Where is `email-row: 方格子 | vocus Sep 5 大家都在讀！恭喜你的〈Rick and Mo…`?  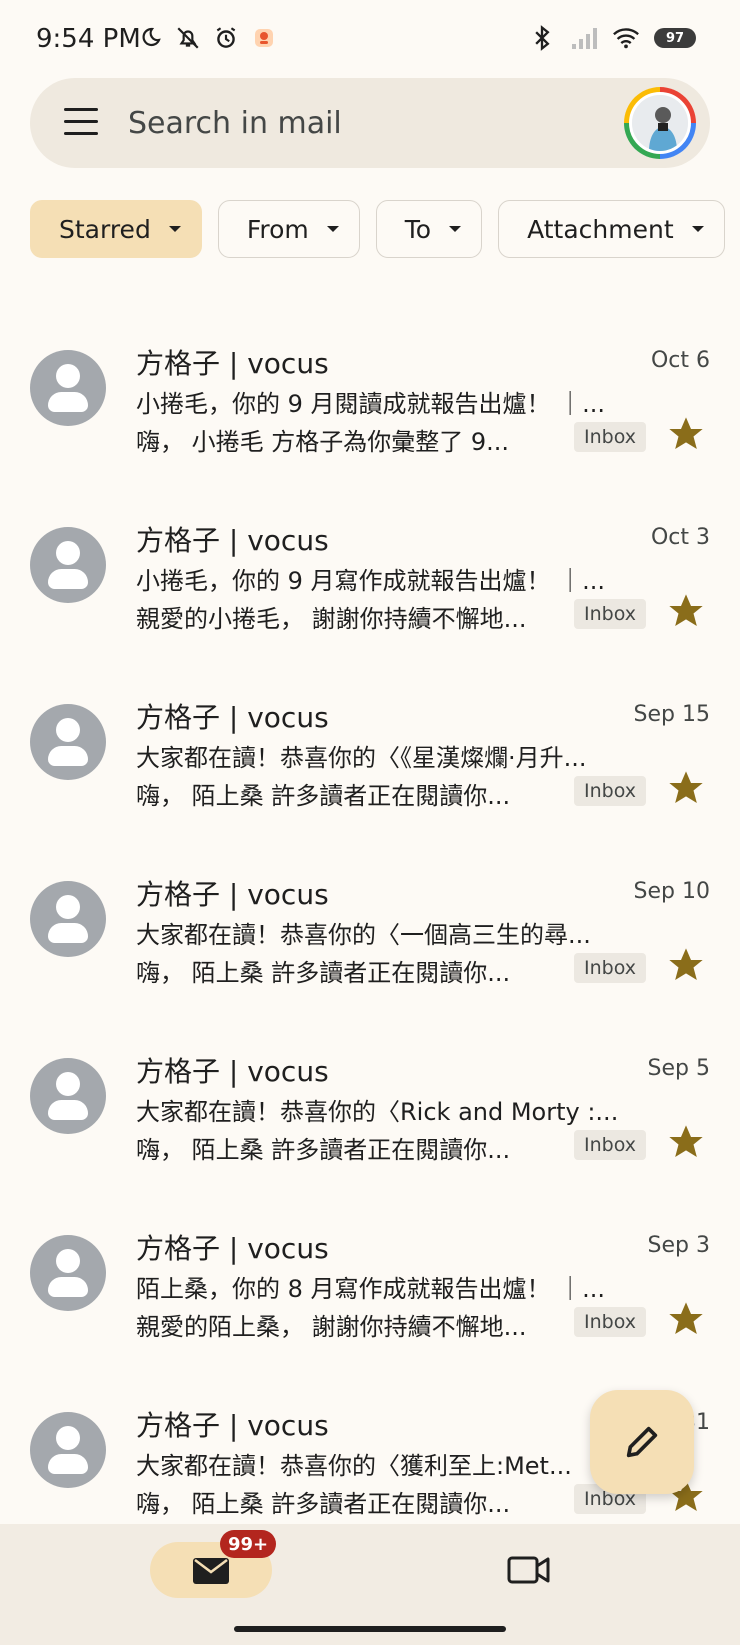
email-row: 方格子 | vocus Sep 5 大家都在讀！恭喜你的〈Rick and Mo… is located at coordinates (370, 1126).